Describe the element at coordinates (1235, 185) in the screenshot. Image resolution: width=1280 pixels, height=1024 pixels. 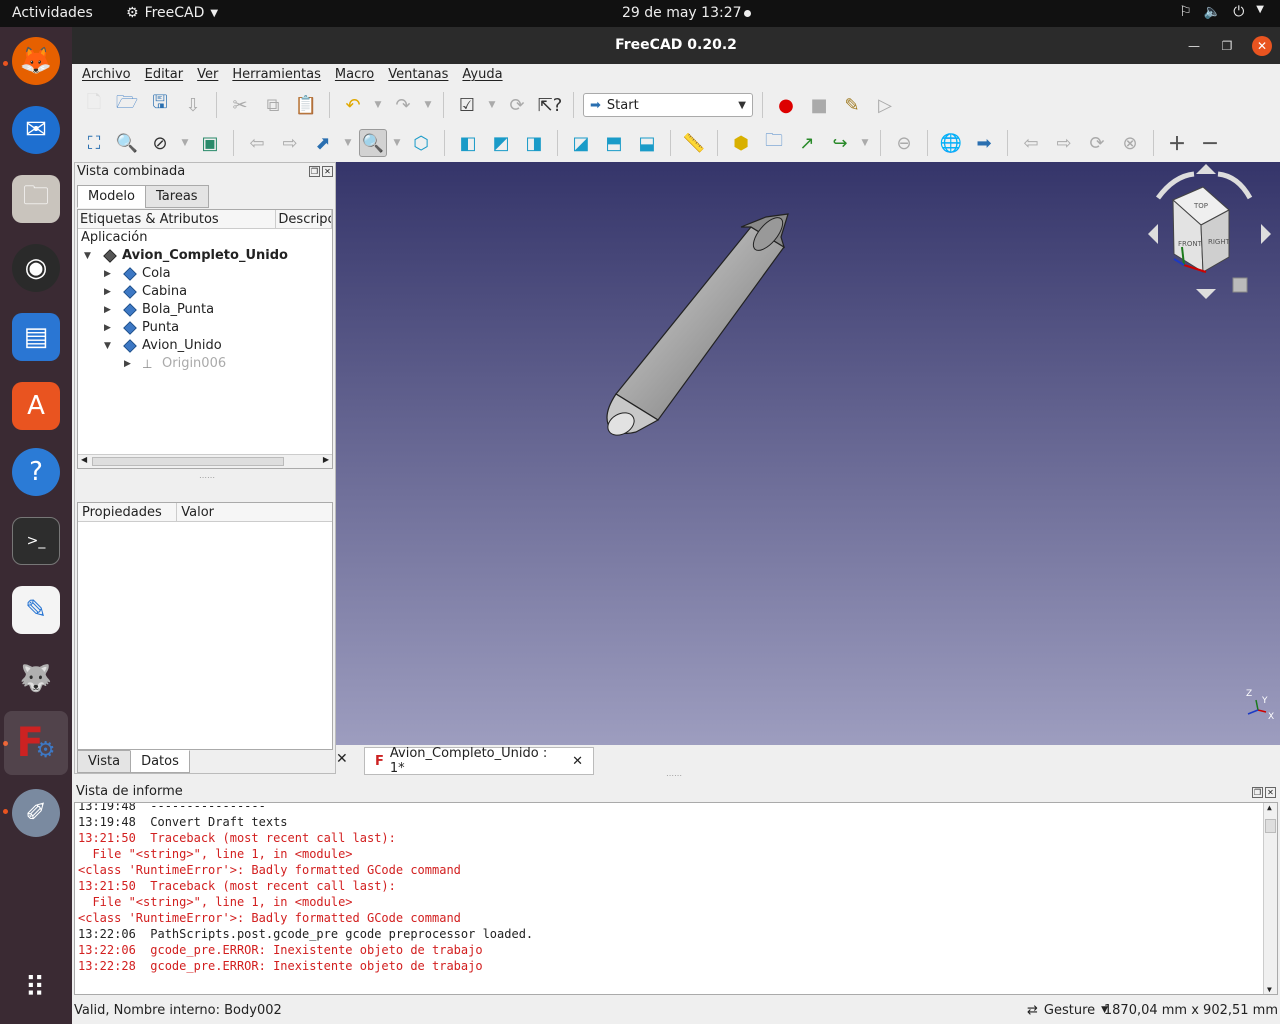
I see `rotate-right-arrow-icon` at that location.